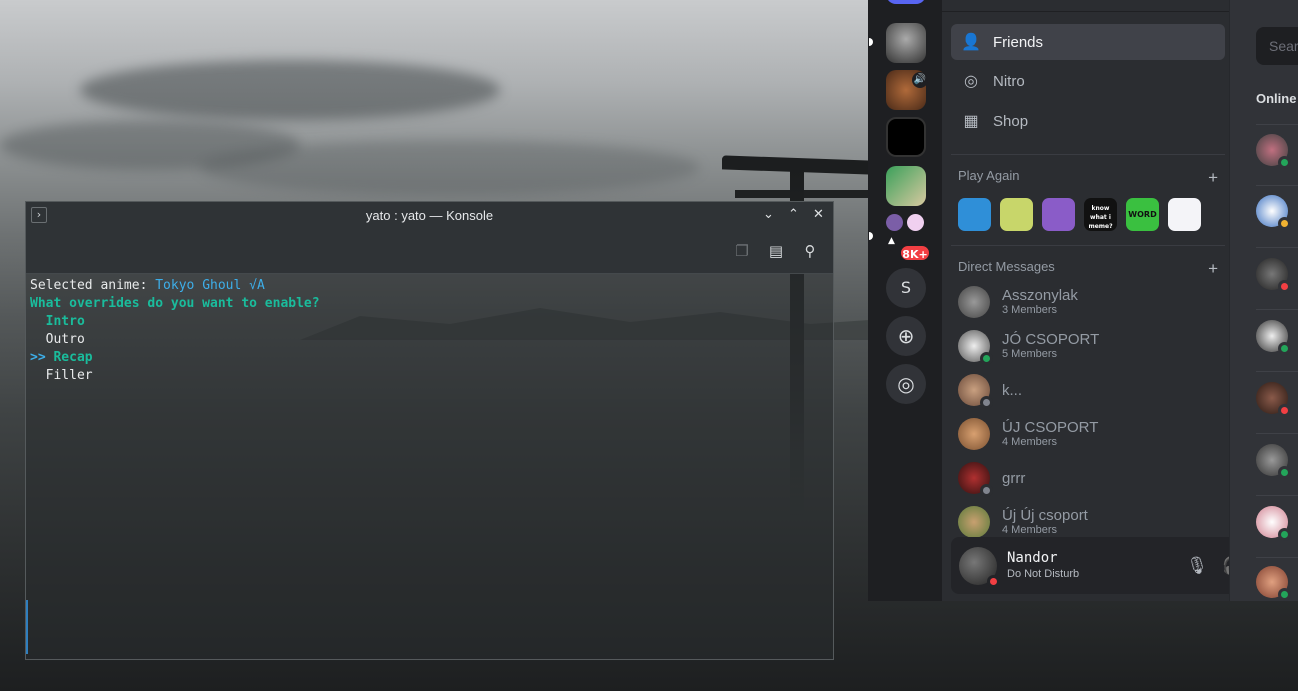  I want to click on option-outro: Outro, so click(429, 340).